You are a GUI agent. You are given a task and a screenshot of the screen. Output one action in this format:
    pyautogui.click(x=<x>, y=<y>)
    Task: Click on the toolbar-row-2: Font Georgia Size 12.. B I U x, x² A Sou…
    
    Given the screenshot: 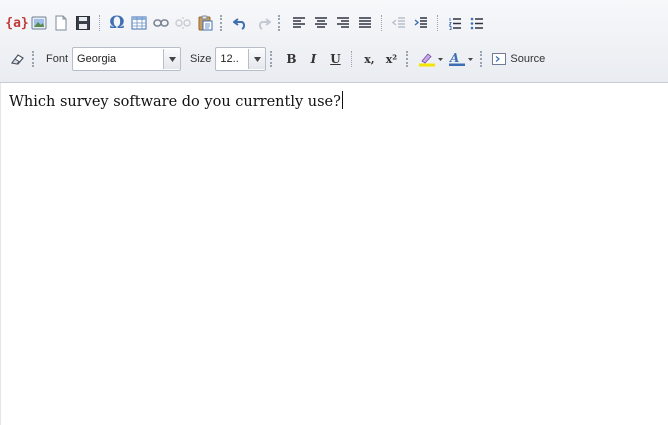 What is the action you would take?
    pyautogui.click(x=275, y=59)
    